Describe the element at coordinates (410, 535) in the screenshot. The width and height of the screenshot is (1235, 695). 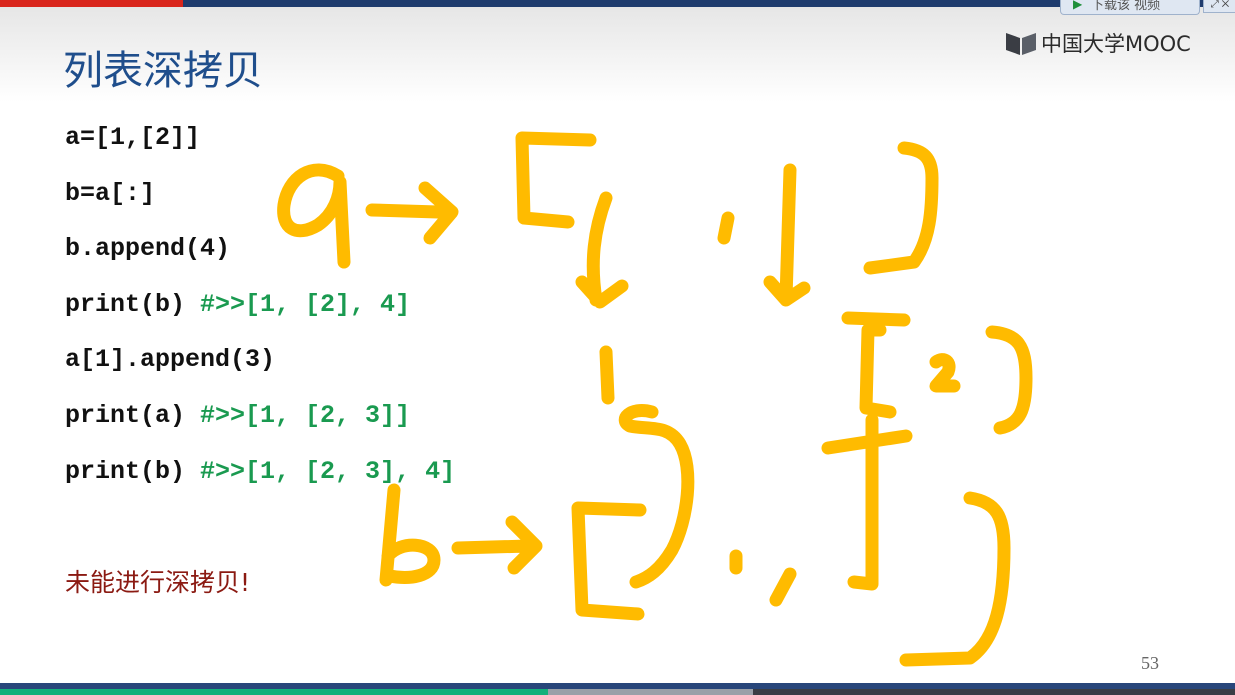
I see `ink-letter-b` at that location.